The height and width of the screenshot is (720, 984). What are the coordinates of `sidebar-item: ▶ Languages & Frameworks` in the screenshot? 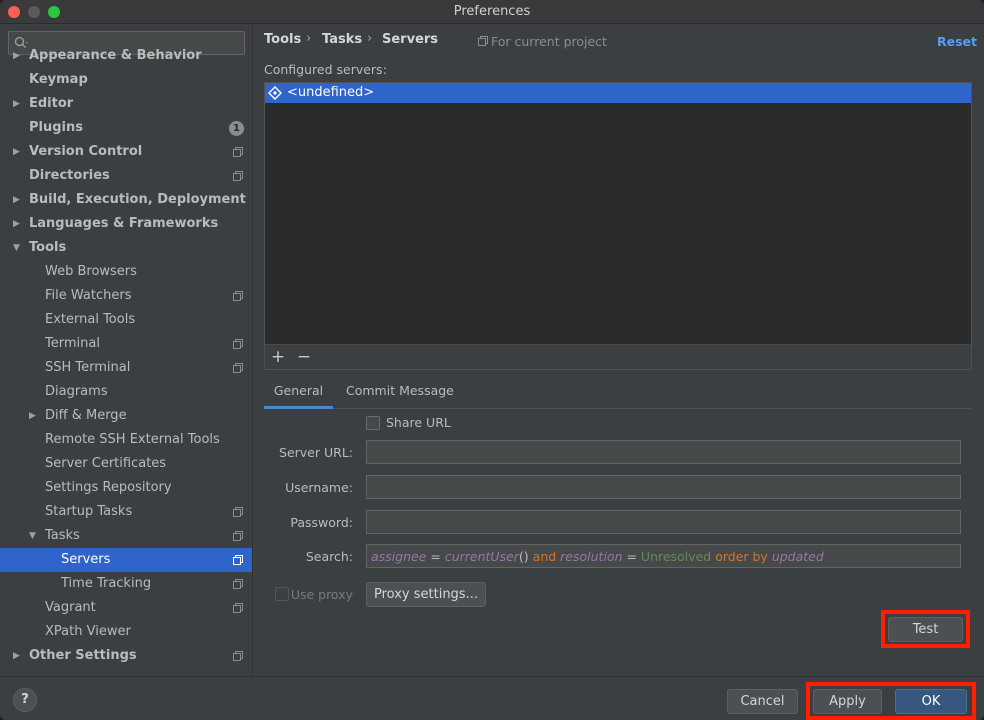 It's located at (126, 224).